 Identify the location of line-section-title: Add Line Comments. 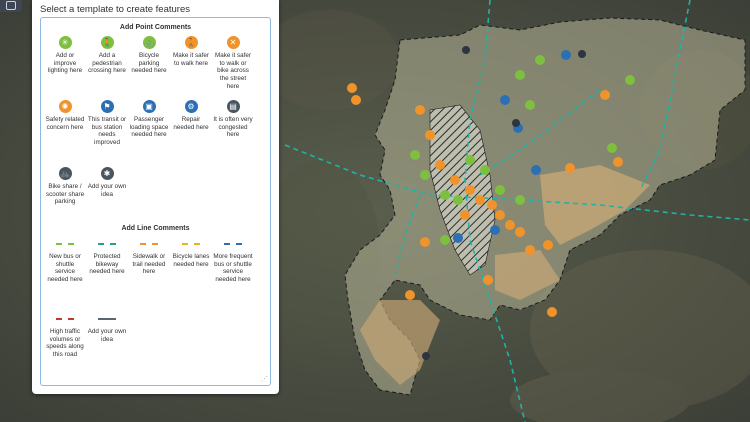
(155, 228).